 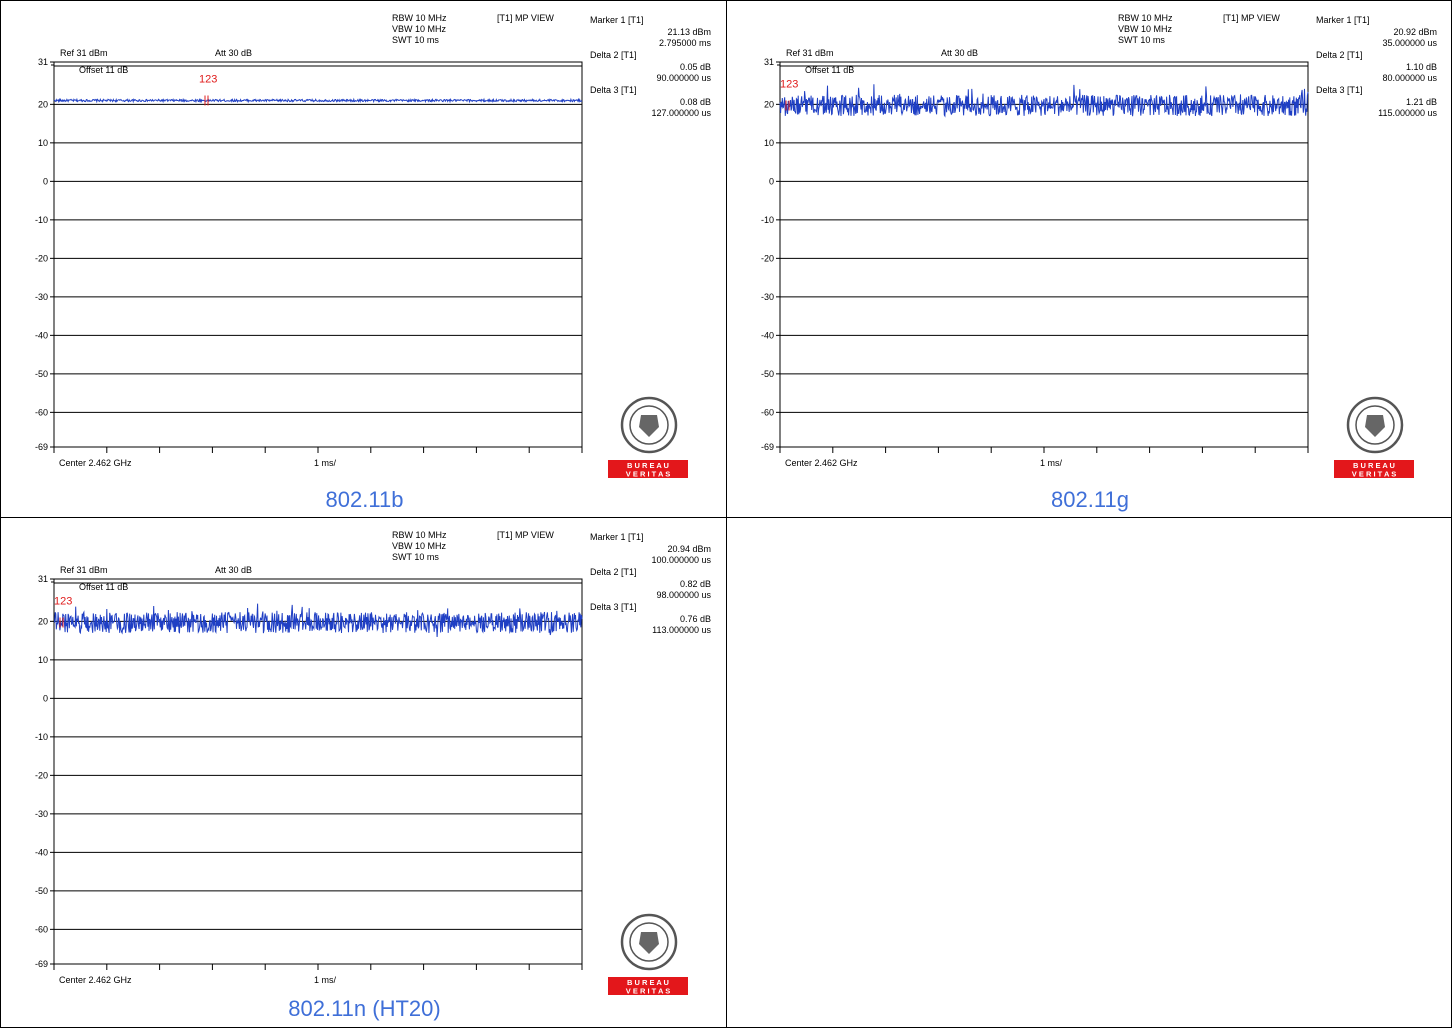 I want to click on marker1-time: 2.795000 ms, so click(x=685, y=43).